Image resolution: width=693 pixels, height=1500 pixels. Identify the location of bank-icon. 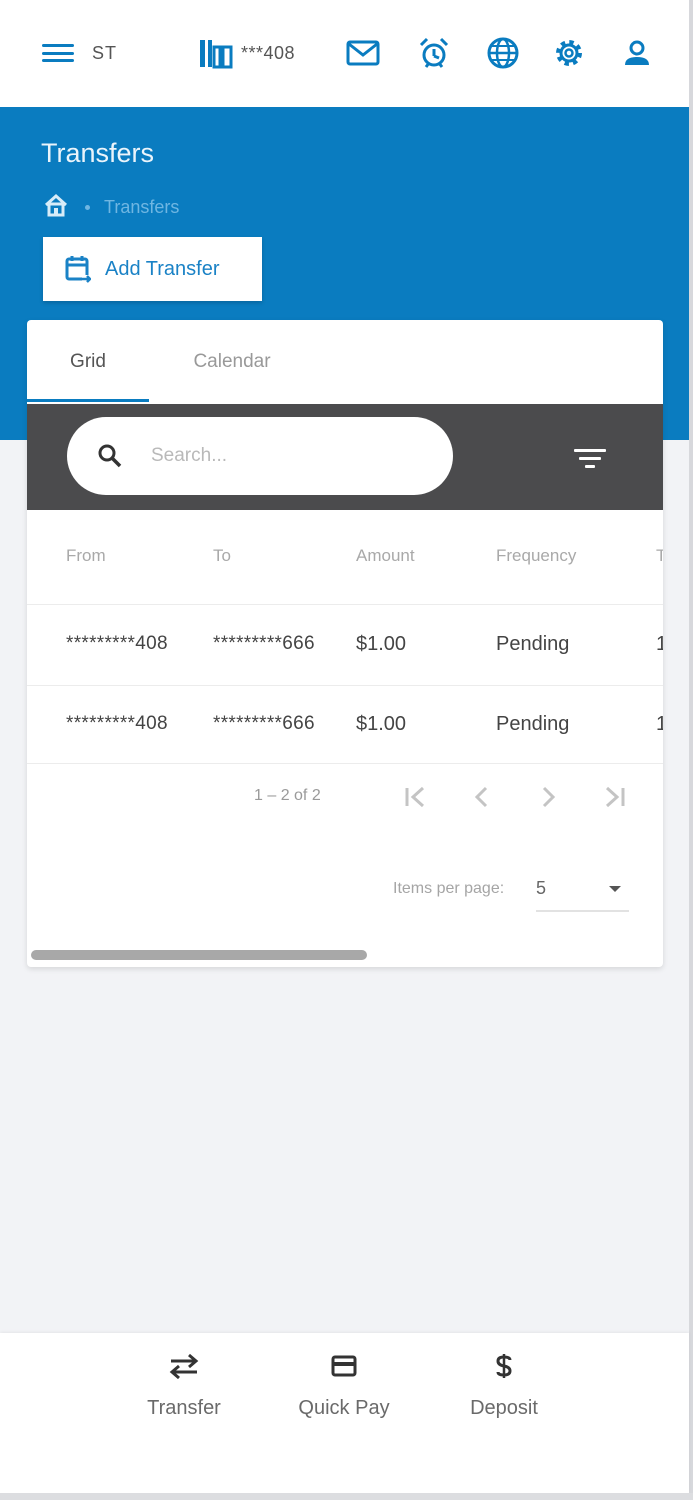
(216, 54).